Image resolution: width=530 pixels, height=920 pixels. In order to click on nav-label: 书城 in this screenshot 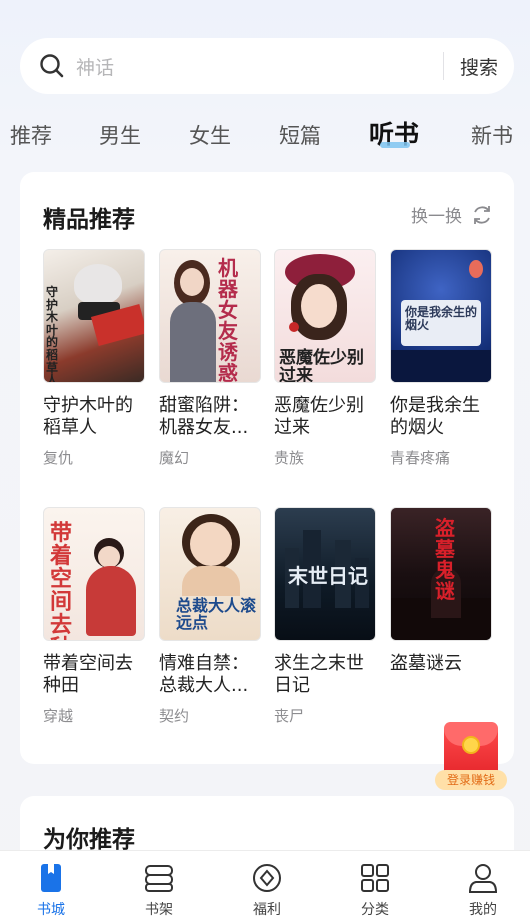, I will do `click(51, 910)`.